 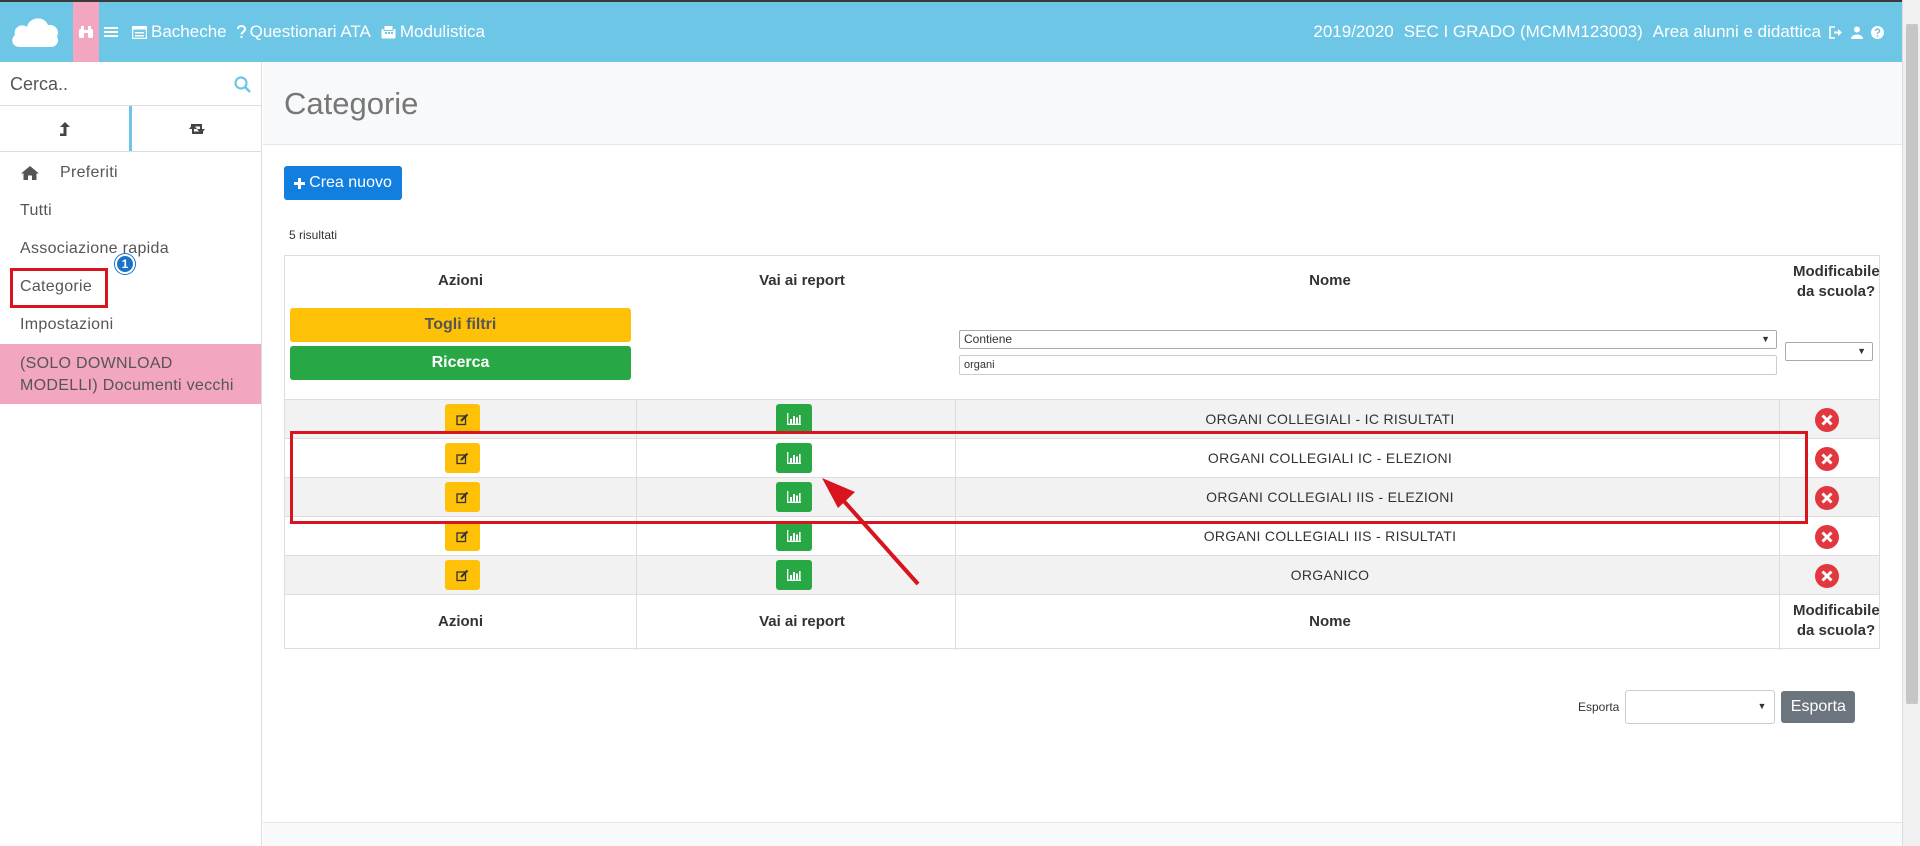 What do you see at coordinates (30, 173) in the screenshot?
I see `home-icon` at bounding box center [30, 173].